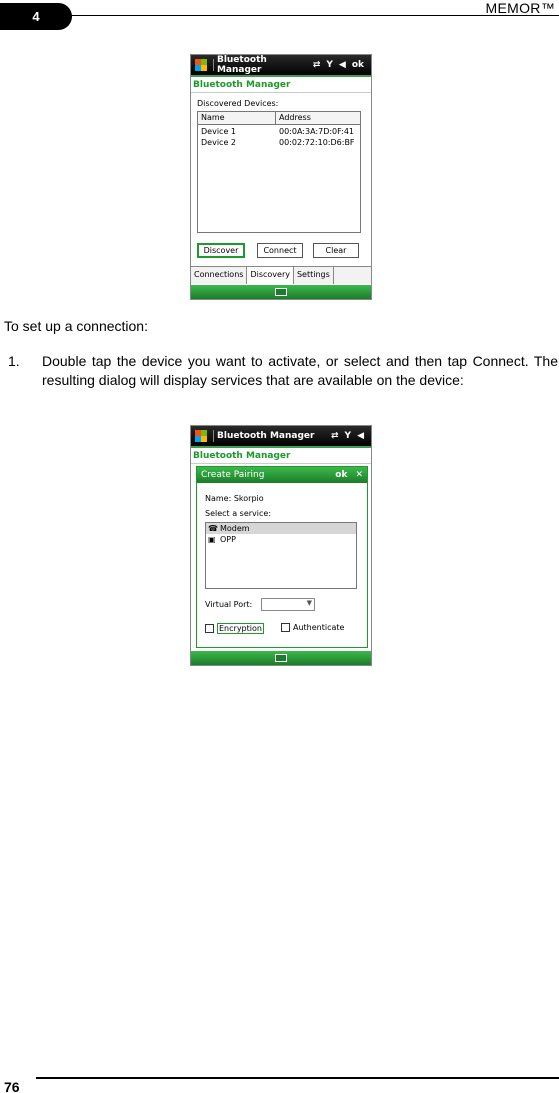 Image resolution: width=559 pixels, height=1093 pixels. What do you see at coordinates (36, 16) in the screenshot?
I see `chapter-badge: 4` at bounding box center [36, 16].